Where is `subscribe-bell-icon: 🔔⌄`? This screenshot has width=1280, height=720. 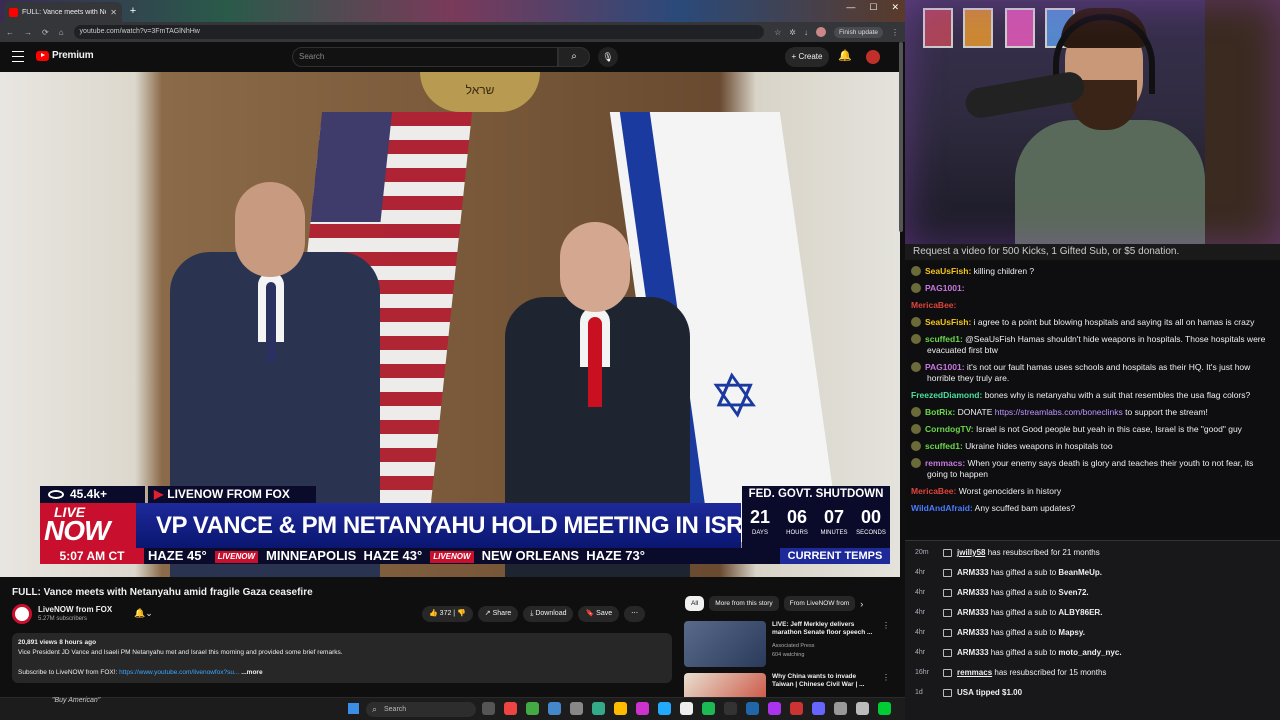
subscribe-bell-icon: 🔔⌄ is located at coordinates (143, 613).